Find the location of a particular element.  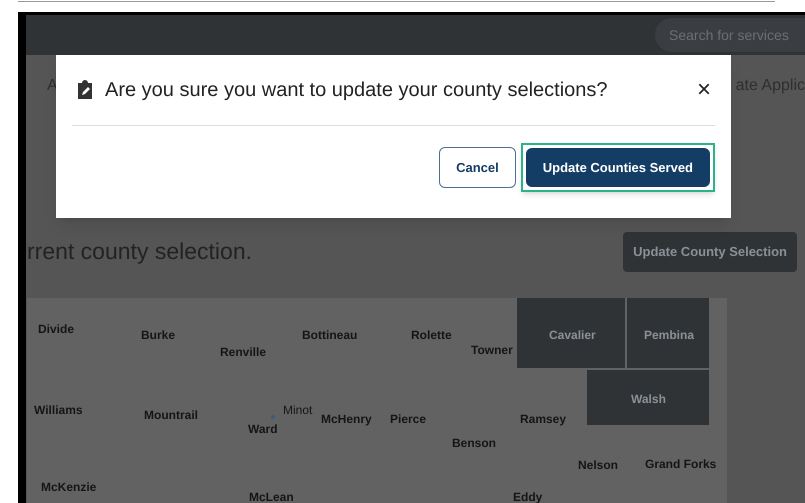

confirm-button: Update Counties Served is located at coordinates (618, 167).